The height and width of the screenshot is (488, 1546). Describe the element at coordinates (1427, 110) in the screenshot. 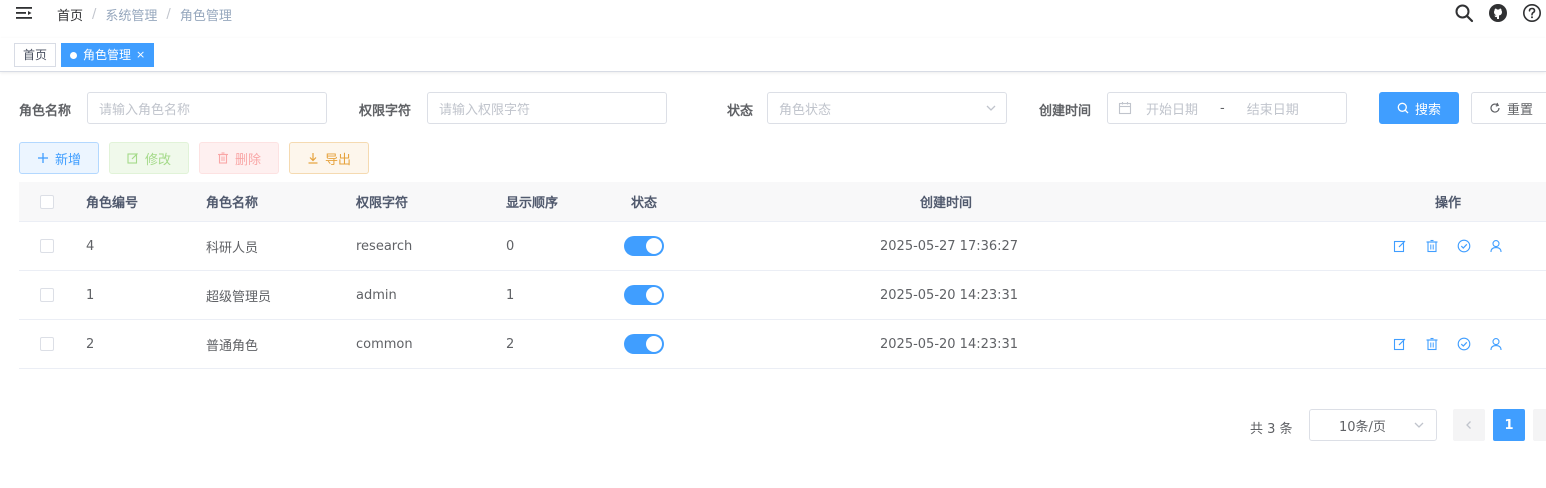

I see `search-button-label: 搜索` at that location.